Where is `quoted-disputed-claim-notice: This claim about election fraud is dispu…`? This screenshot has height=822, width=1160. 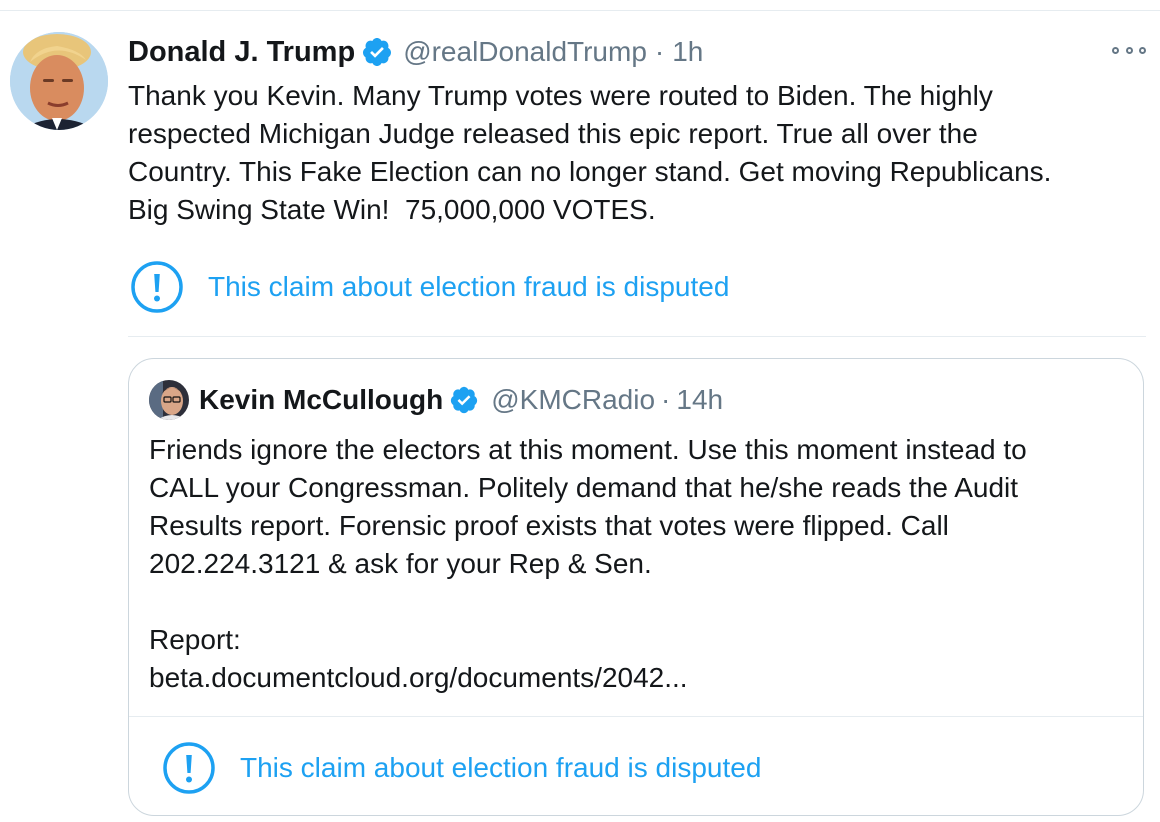 quoted-disputed-claim-notice: This claim about election fraud is dispu… is located at coordinates (461, 768).